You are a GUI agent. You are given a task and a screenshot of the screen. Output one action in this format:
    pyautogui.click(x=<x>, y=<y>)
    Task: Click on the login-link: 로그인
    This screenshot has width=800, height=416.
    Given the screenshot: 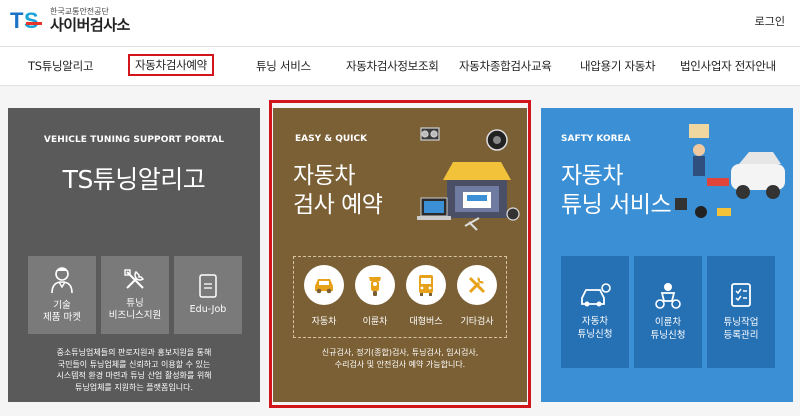 What is the action you would take?
    pyautogui.click(x=770, y=21)
    